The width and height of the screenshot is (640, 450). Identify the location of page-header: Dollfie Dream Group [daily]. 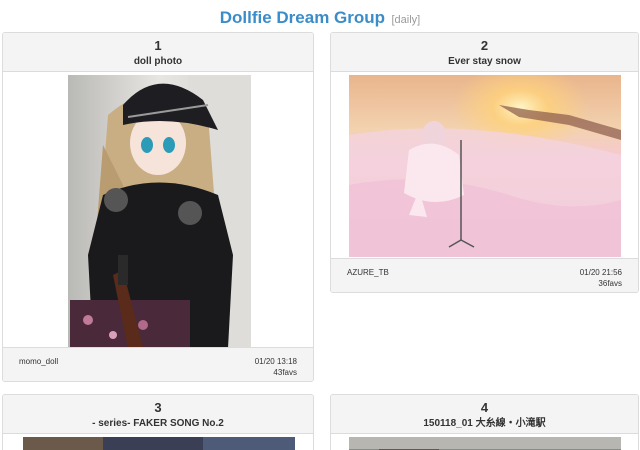
(320, 18).